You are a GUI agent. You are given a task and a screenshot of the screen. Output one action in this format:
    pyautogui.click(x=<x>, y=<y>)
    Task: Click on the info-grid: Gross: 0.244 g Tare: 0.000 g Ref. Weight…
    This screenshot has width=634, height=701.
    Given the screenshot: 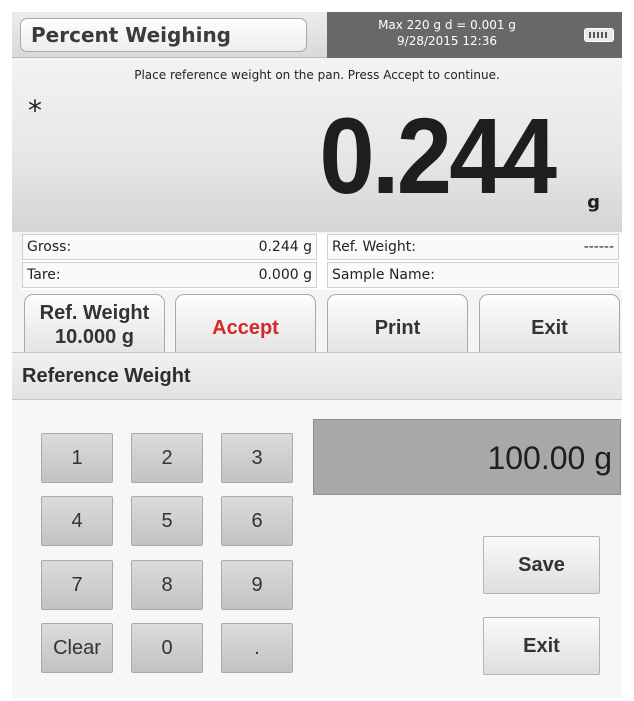 What is the action you would take?
    pyautogui.click(x=322, y=262)
    